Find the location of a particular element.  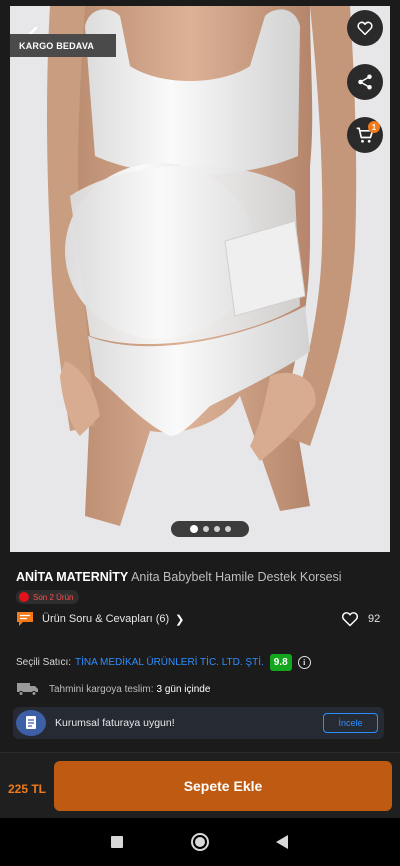

shipping-days: 3 gün içinde is located at coordinates (183, 689).